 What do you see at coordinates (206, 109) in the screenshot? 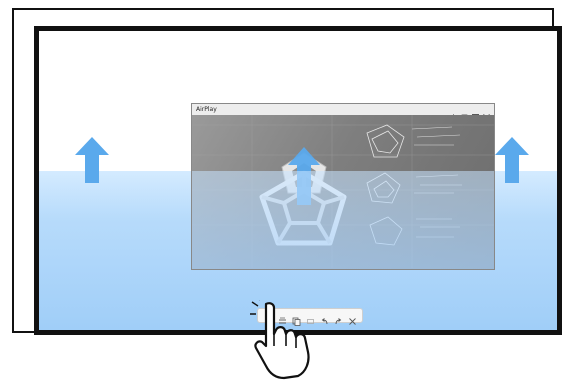
I see `window-title: AirPlay` at bounding box center [206, 109].